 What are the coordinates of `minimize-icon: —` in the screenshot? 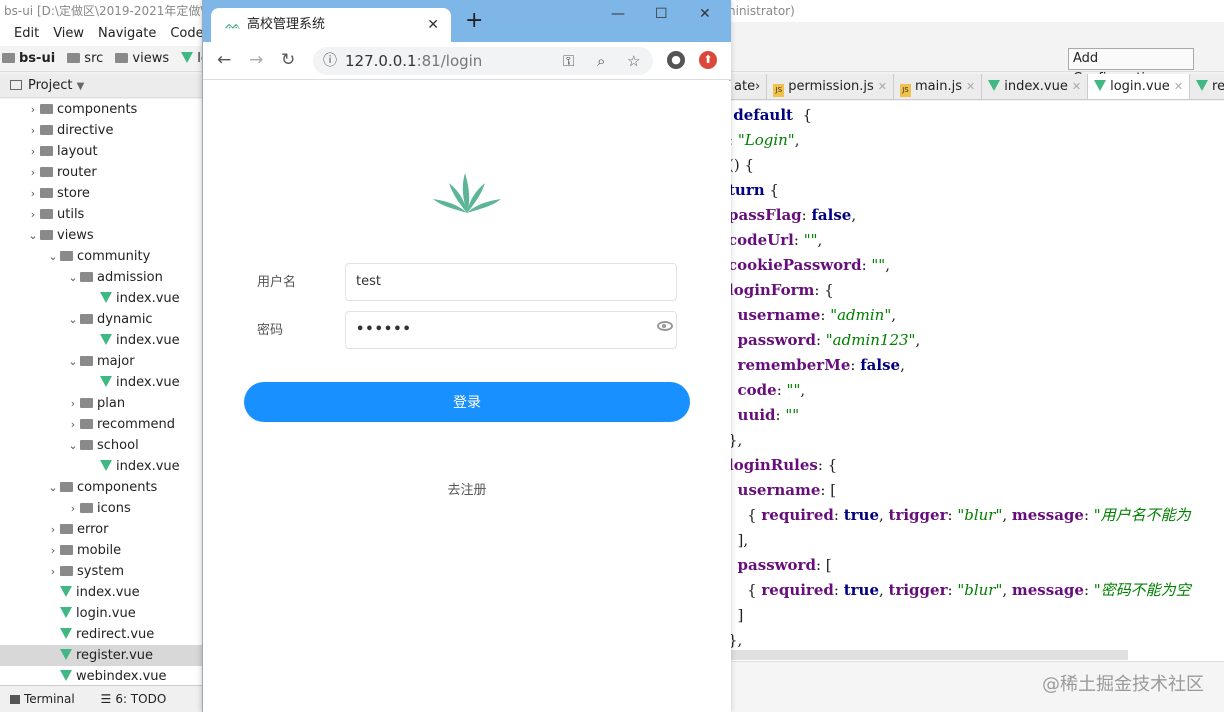 It's located at (618, 14).